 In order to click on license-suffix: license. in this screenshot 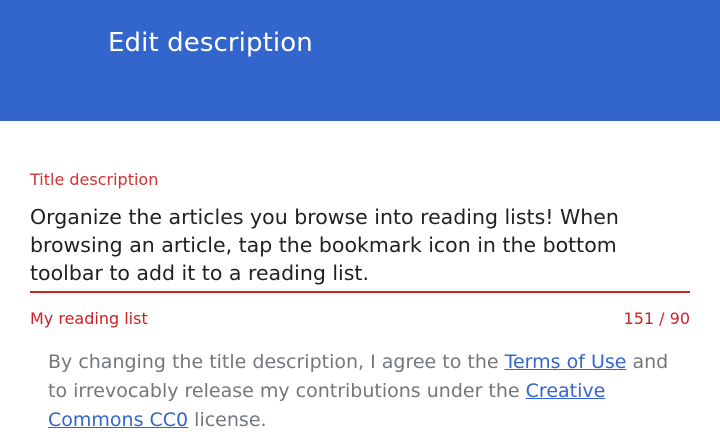, I will do `click(227, 420)`.